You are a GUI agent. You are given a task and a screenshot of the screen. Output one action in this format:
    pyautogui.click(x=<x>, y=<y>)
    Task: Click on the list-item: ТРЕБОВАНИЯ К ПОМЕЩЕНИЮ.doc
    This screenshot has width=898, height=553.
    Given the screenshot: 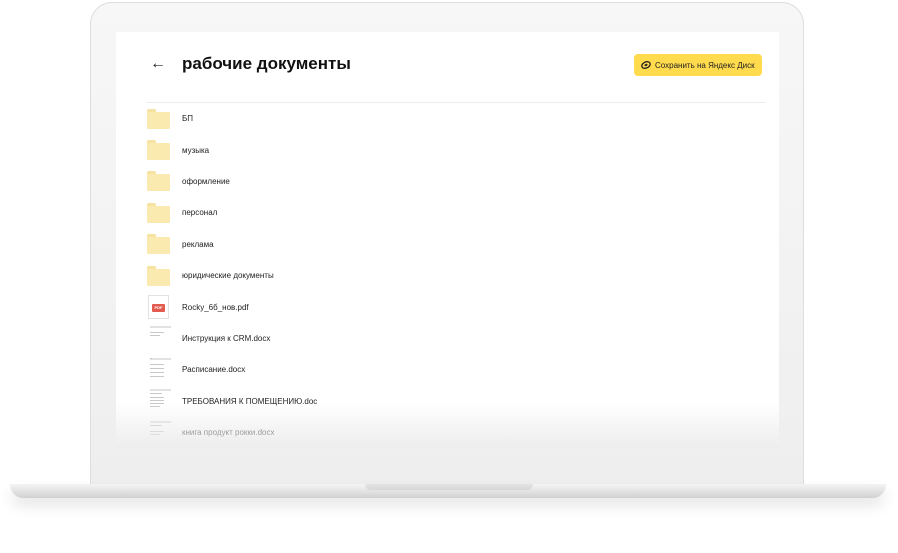 What is the action you would take?
    pyautogui.click(x=456, y=401)
    